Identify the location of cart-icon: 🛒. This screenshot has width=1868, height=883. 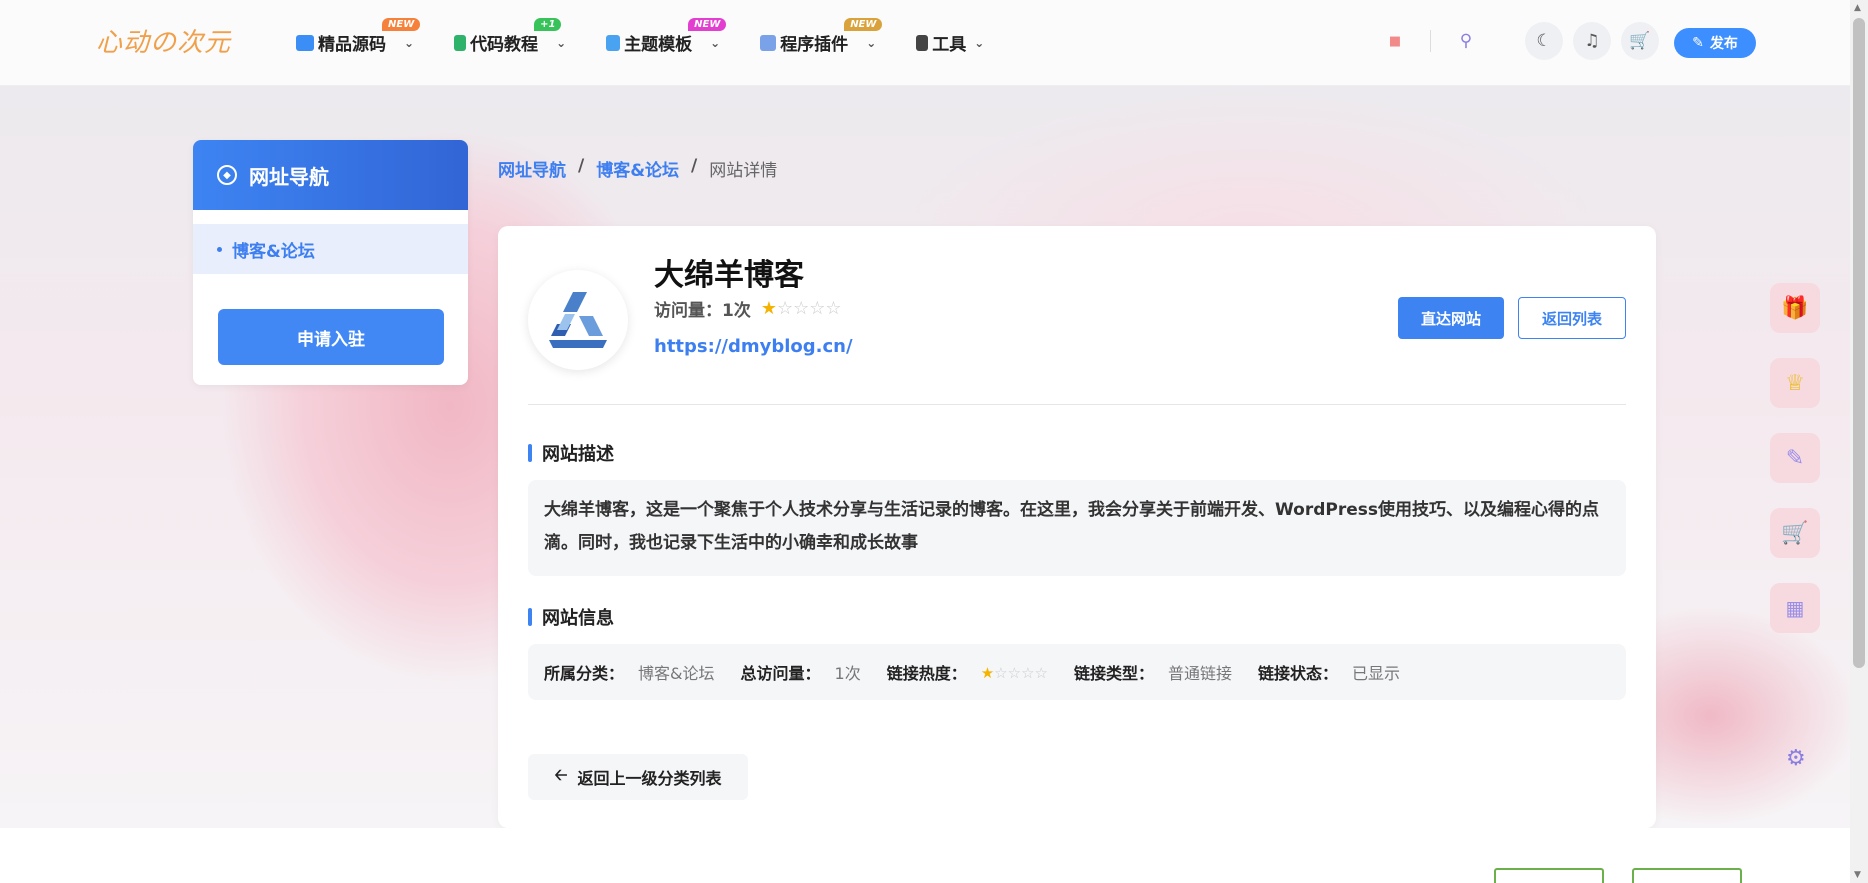
(1640, 41).